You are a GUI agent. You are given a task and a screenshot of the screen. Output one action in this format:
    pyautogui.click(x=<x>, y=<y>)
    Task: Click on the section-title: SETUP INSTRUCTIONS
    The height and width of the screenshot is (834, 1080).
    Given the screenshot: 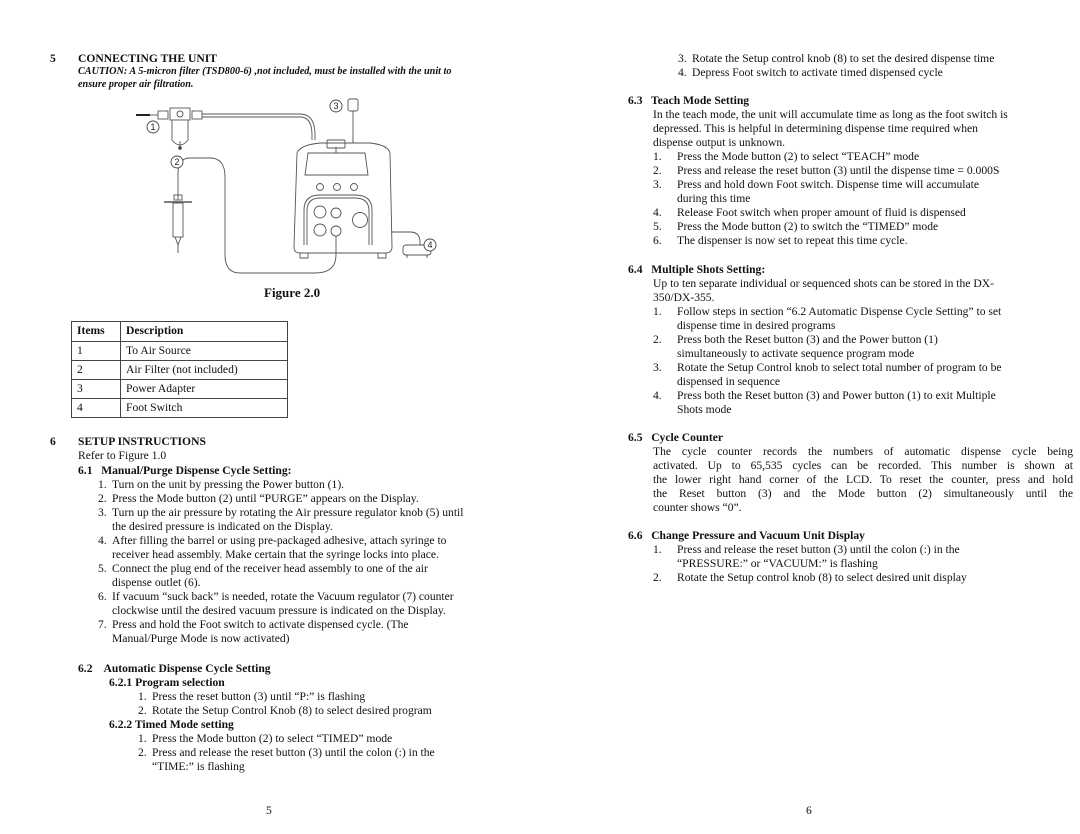 What is the action you would take?
    pyautogui.click(x=142, y=441)
    